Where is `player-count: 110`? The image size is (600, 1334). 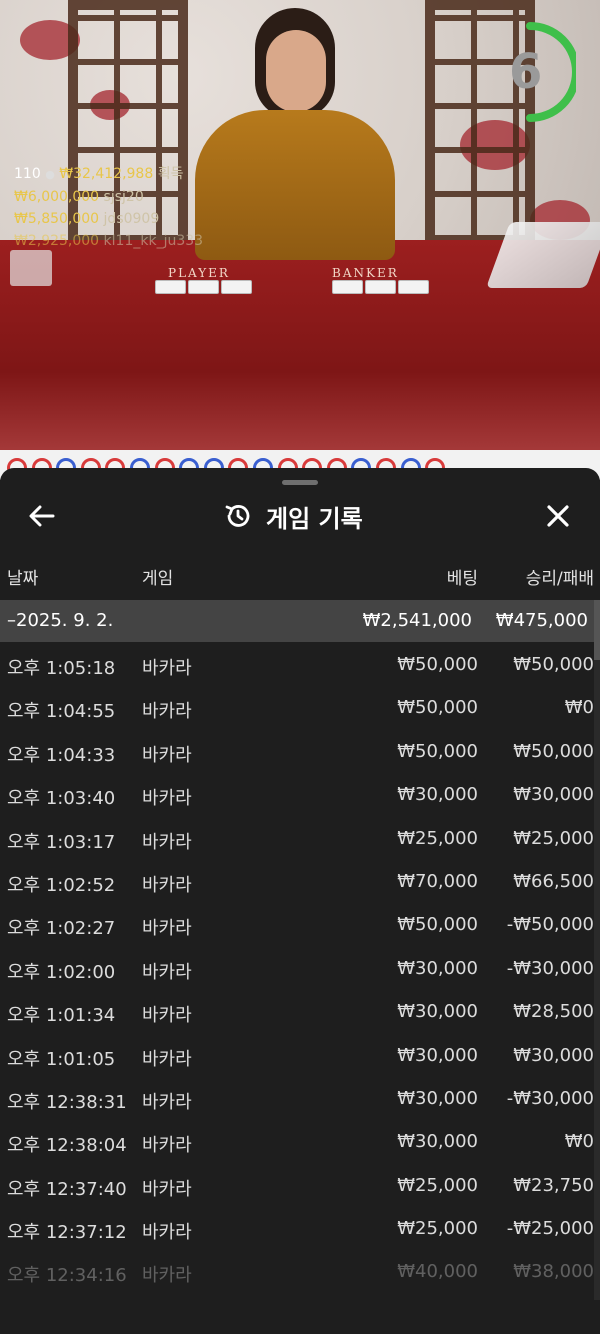
player-count: 110 is located at coordinates (27, 174).